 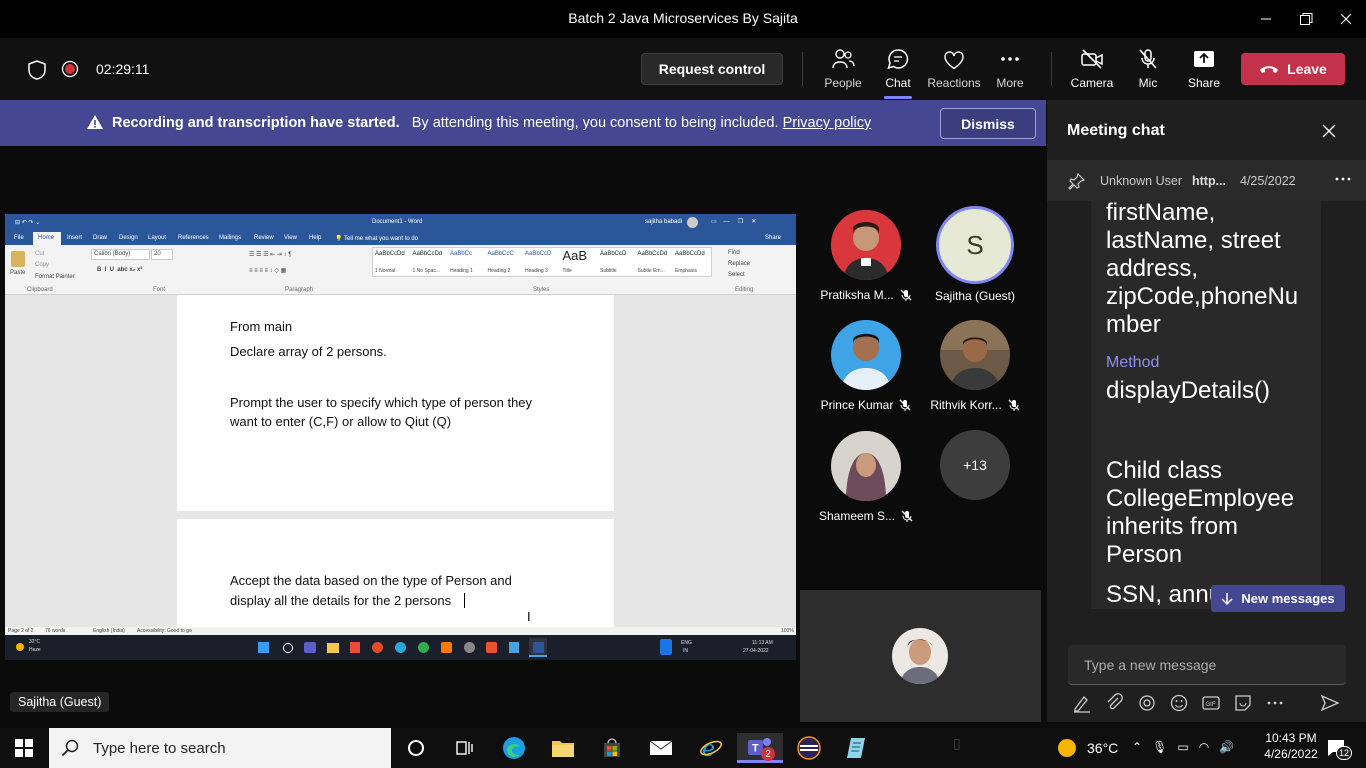 What do you see at coordinates (1212, 703) in the screenshot?
I see `gif-button: GIF` at bounding box center [1212, 703].